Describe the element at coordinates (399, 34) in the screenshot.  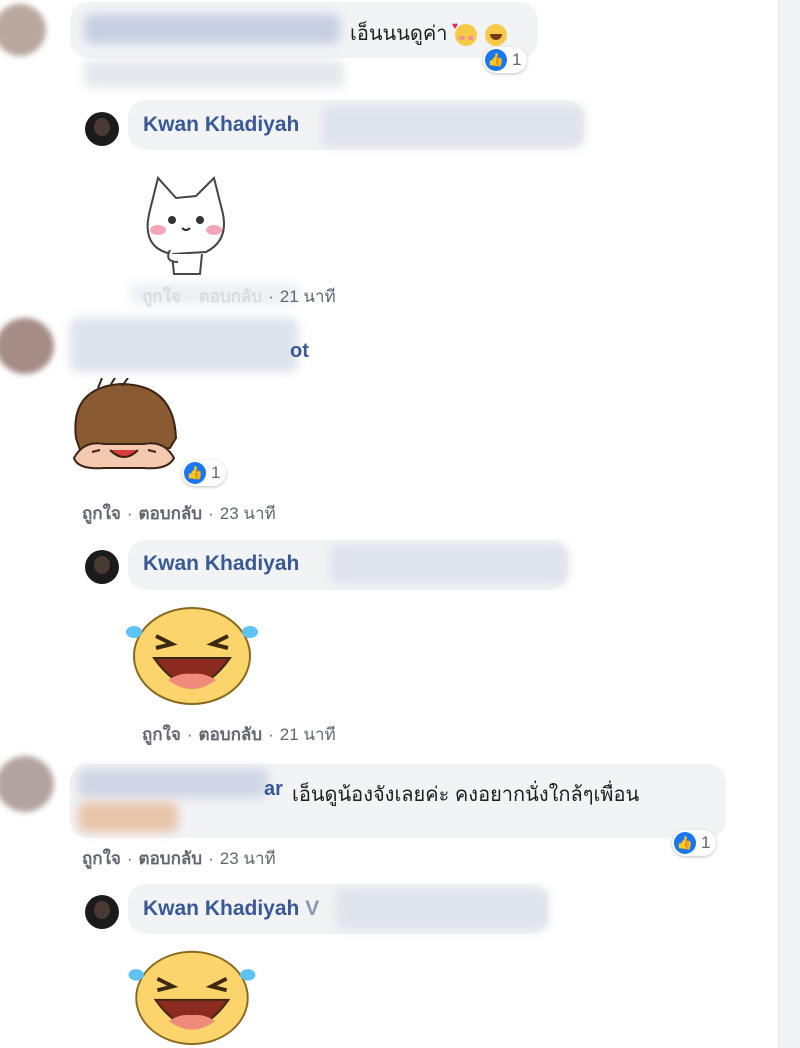
I see `comment-text-content: เอ็นนนดูค่า` at that location.